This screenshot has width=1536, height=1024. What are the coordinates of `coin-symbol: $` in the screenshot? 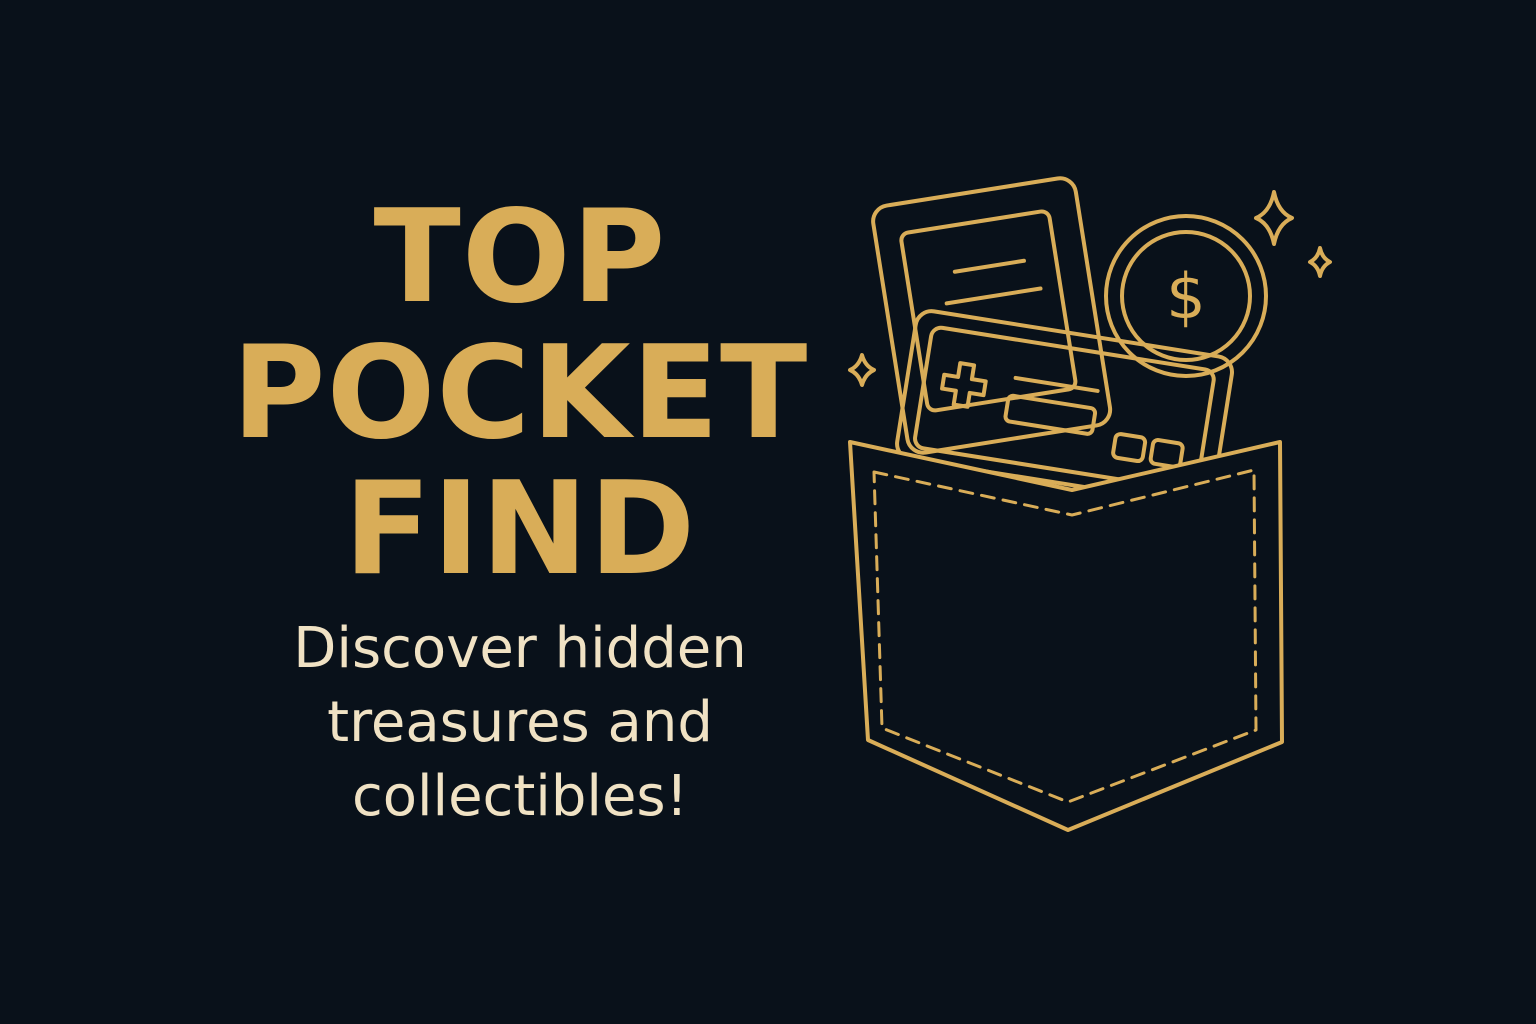 It's located at (1185, 296).